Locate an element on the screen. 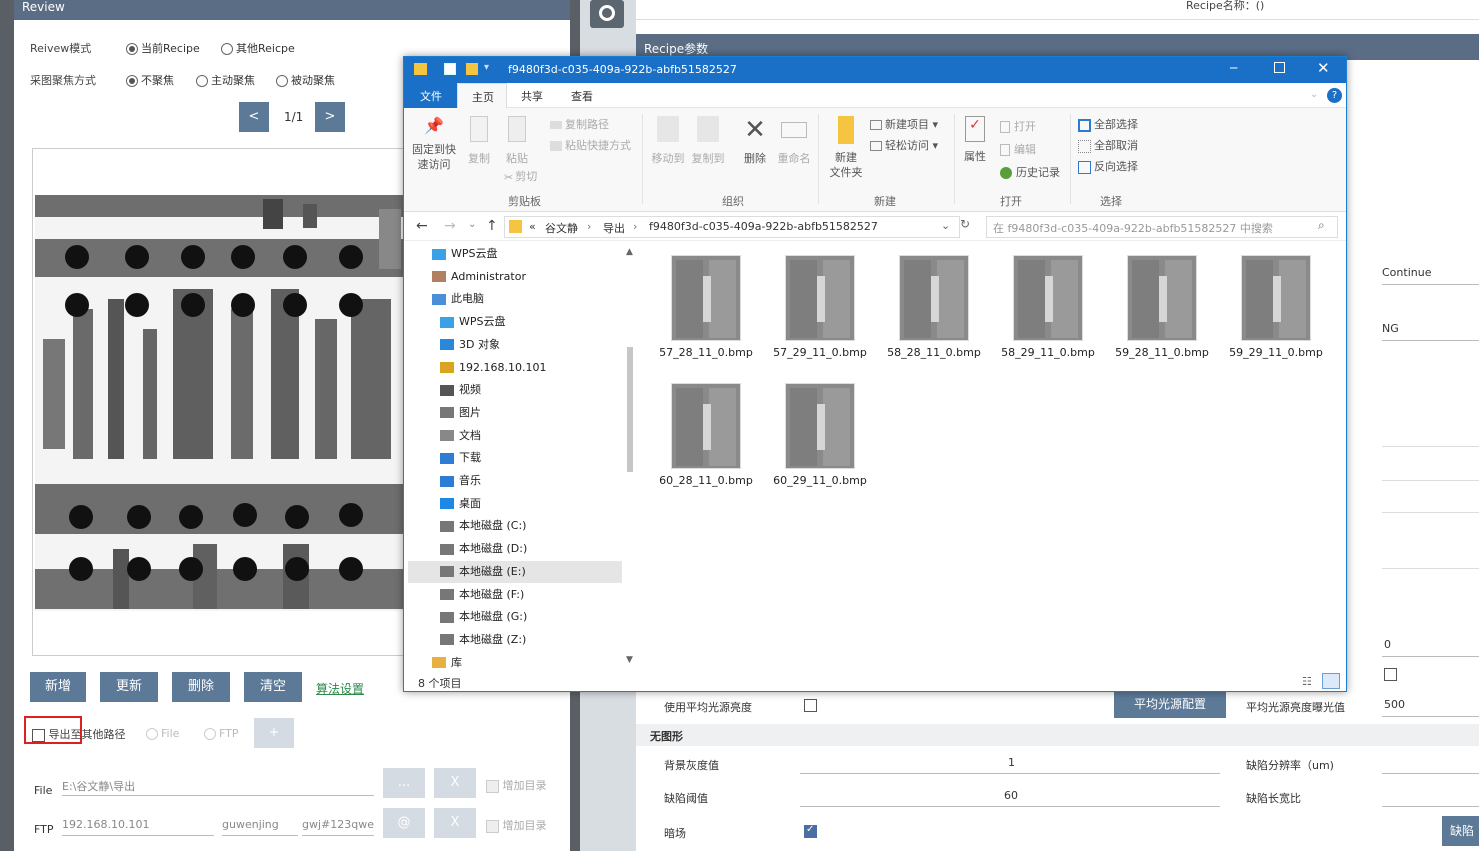 This screenshot has width=1479, height=851. edit-button: 编辑 is located at coordinates (1018, 149).